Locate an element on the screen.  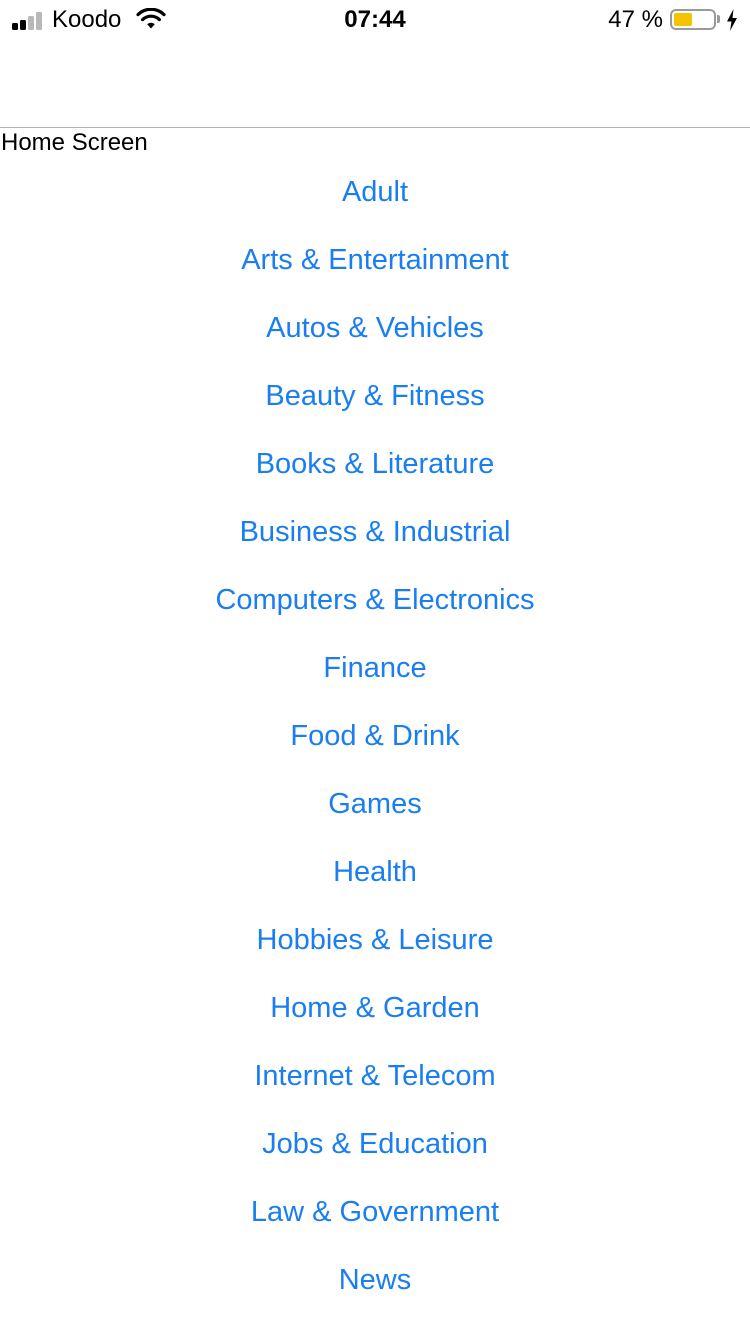
category-link: Internet & Telecom is located at coordinates (375, 1076).